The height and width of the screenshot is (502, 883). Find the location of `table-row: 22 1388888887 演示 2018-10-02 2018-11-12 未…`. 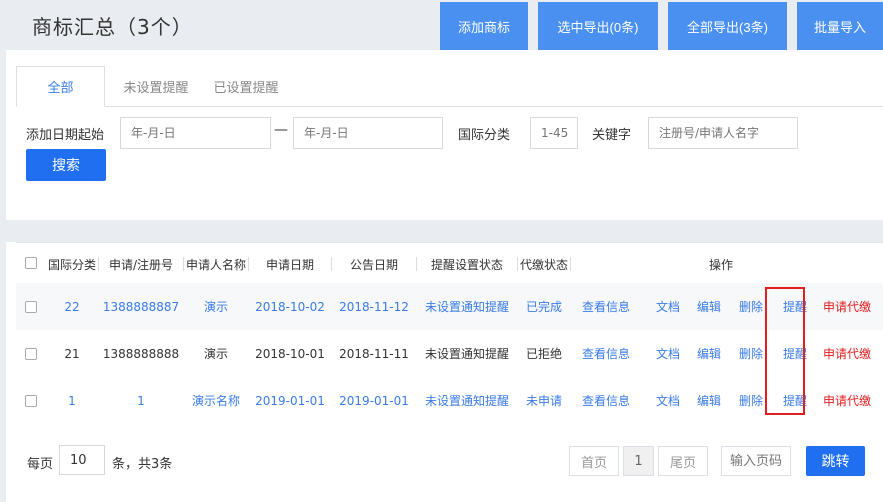

table-row: 22 1388888887 演示 2018-10-02 2018-11-12 未… is located at coordinates (449, 306).